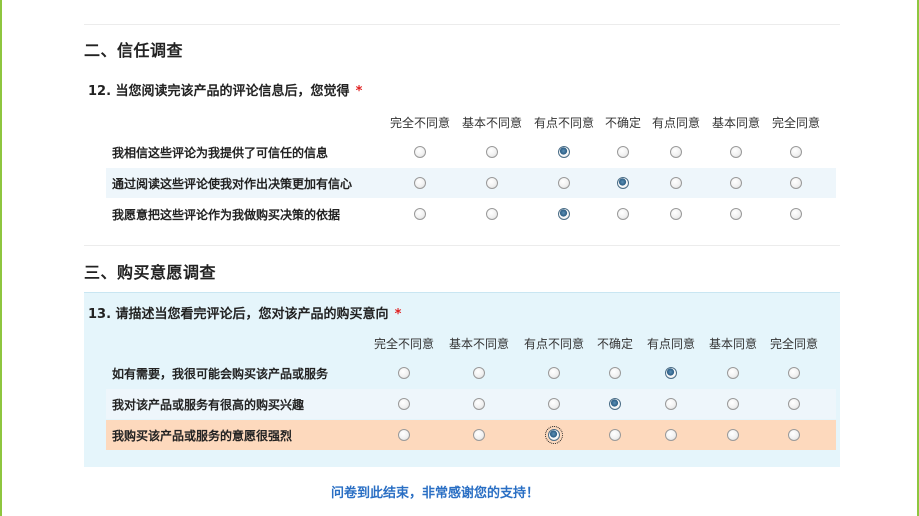 This screenshot has width=919, height=516. Describe the element at coordinates (134, 50) in the screenshot. I see `section-title-trust: 二、信任调查` at that location.